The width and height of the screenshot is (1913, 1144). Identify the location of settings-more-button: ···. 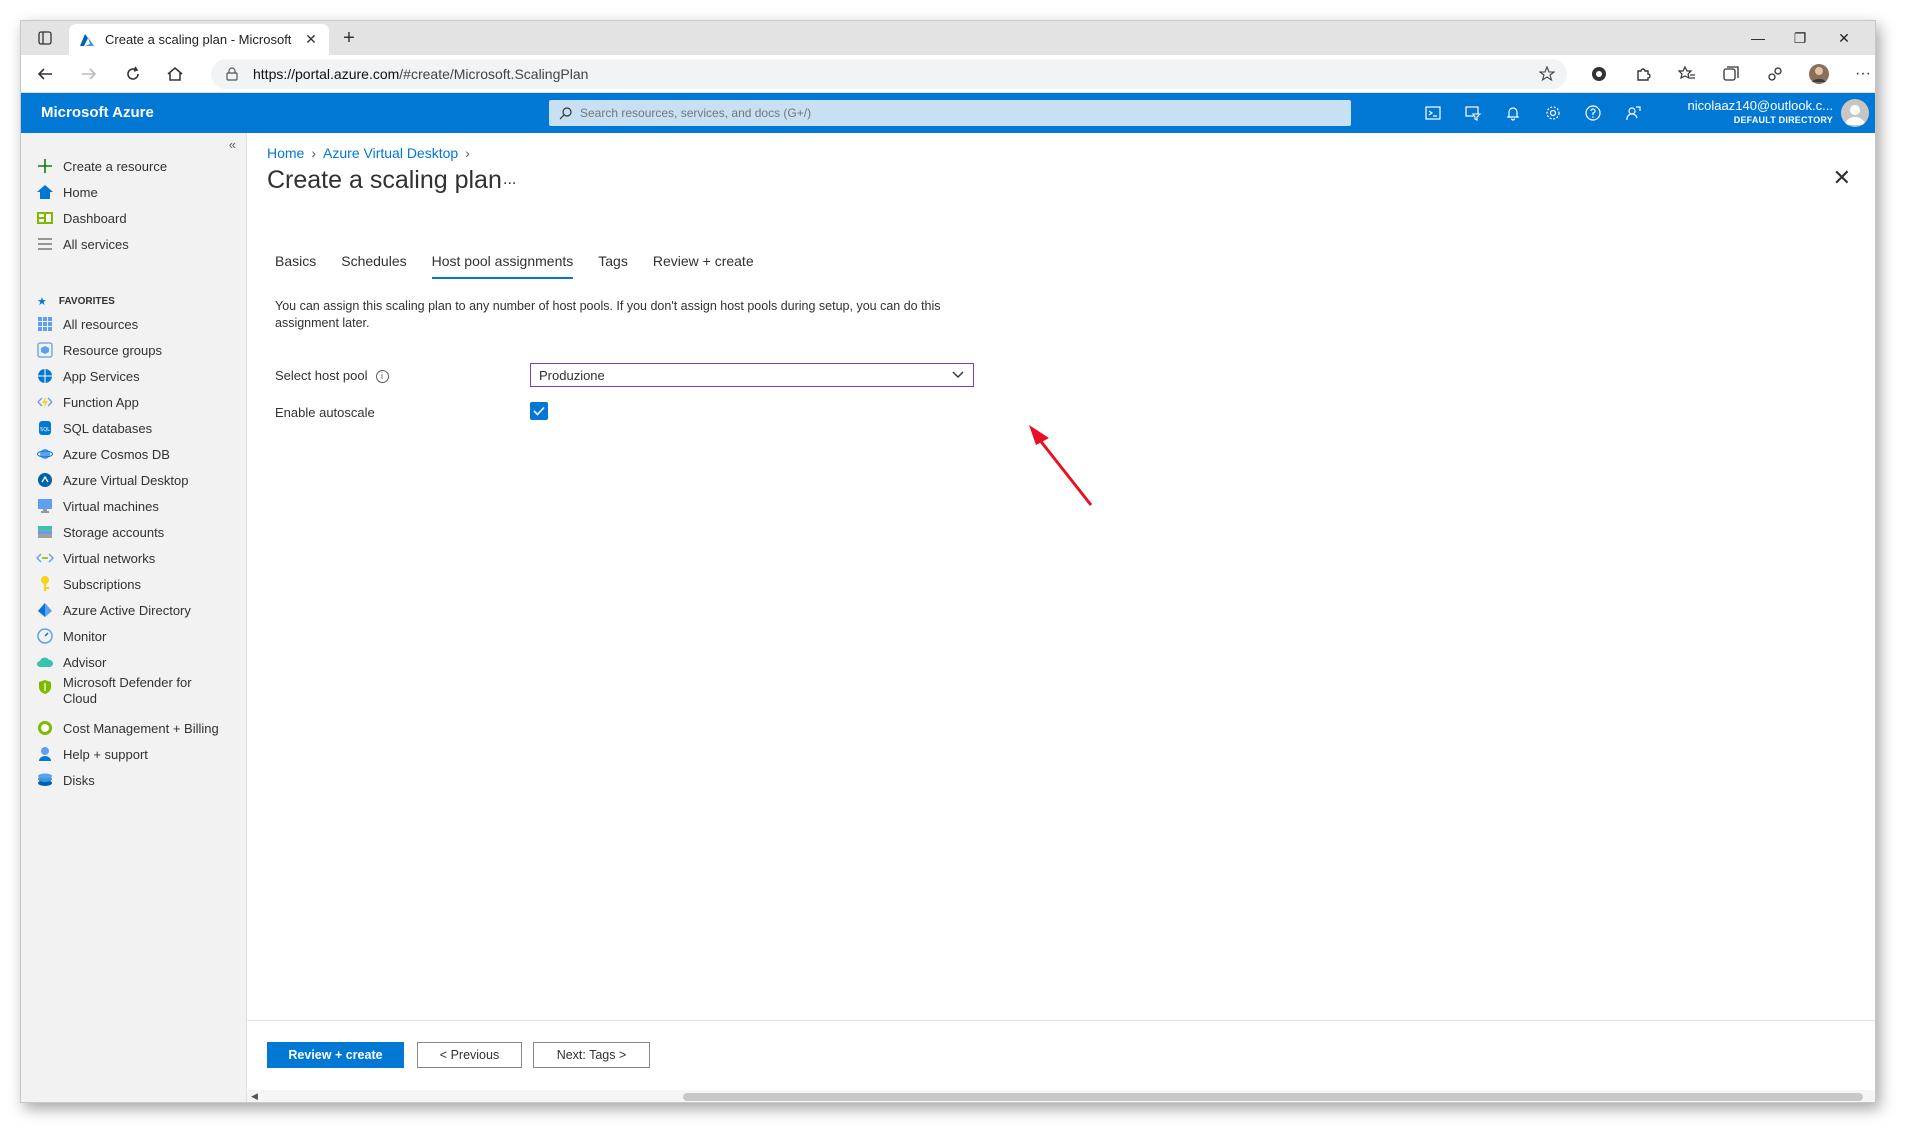
(1862, 74).